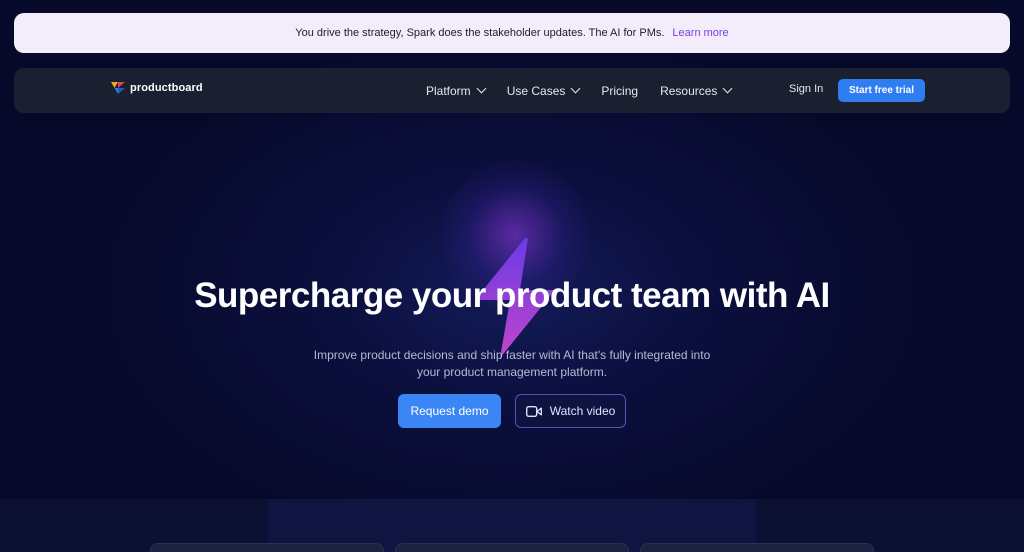 This screenshot has height=552, width=1024. I want to click on learn-more-link: Learn more, so click(700, 33).